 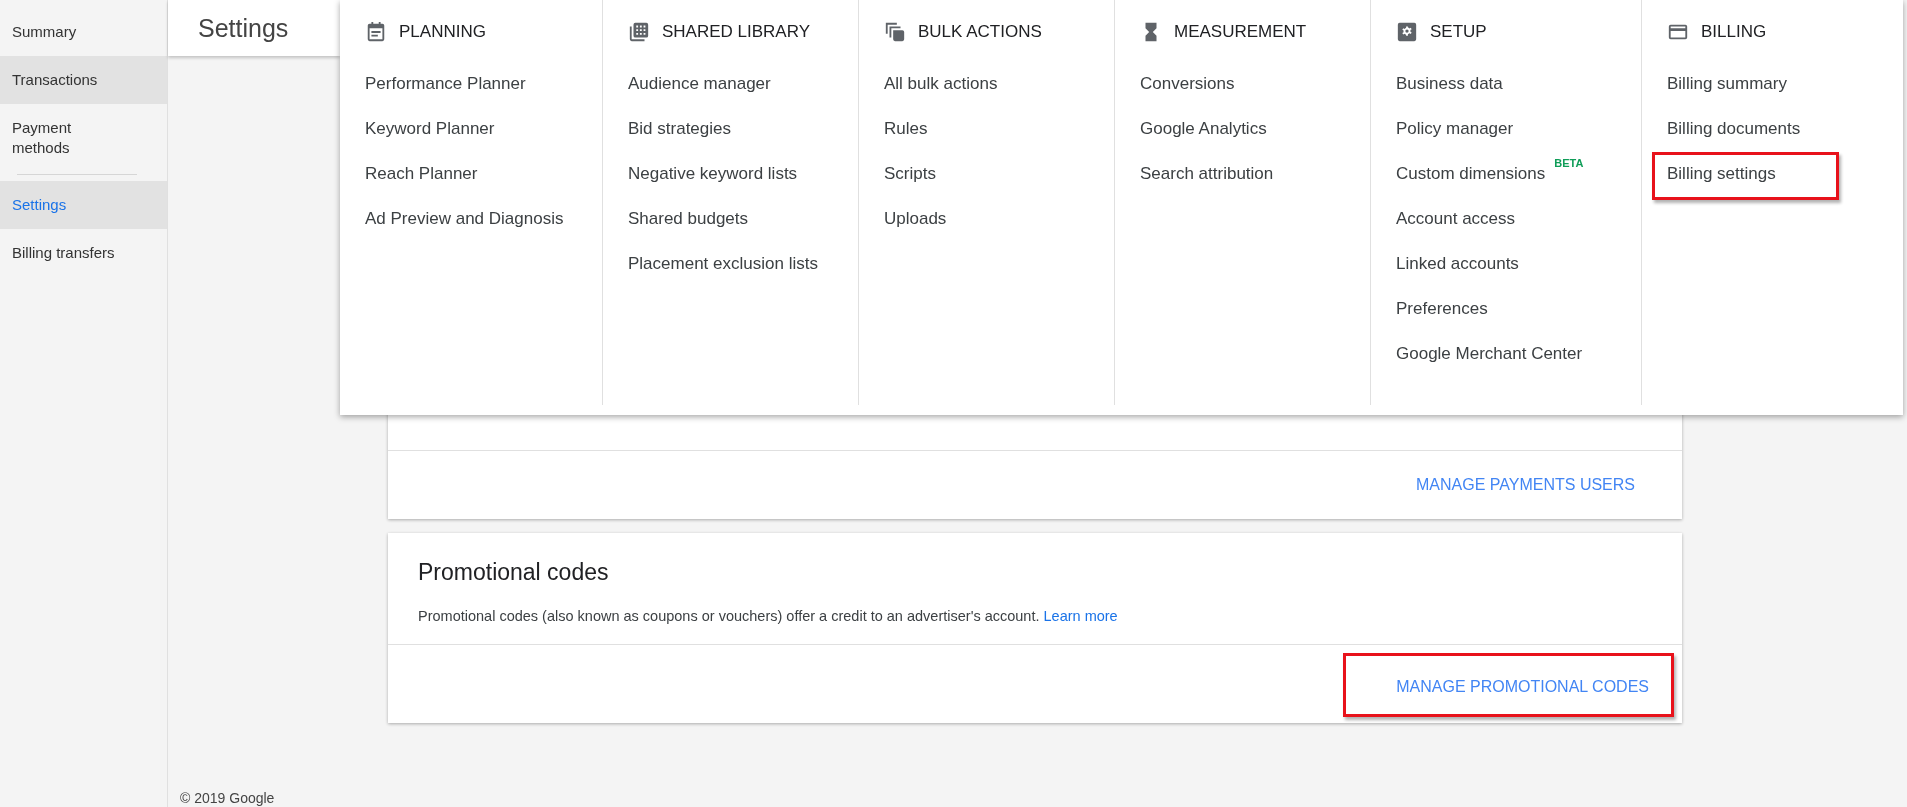 What do you see at coordinates (1407, 32) in the screenshot?
I see `settings-icon` at bounding box center [1407, 32].